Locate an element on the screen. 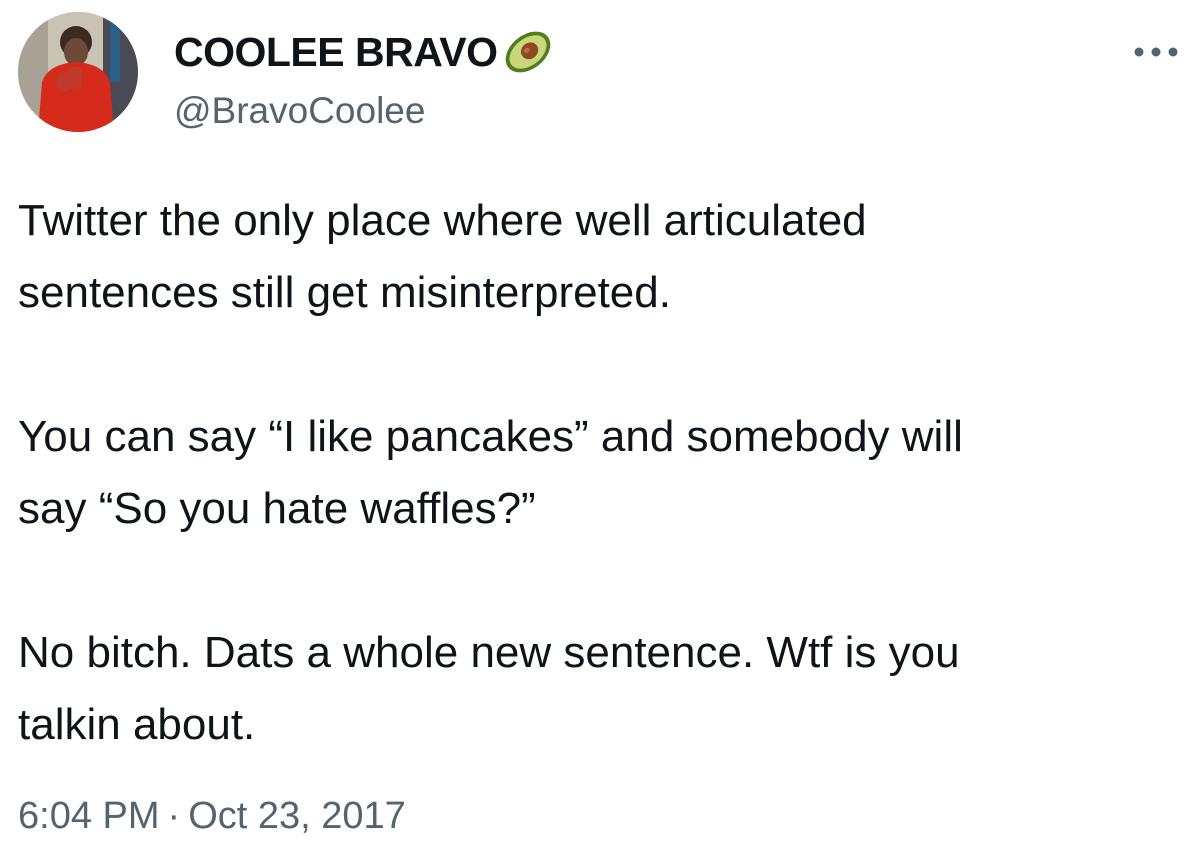  tweet-date-link: Oct 23, 2017 is located at coordinates (297, 816).